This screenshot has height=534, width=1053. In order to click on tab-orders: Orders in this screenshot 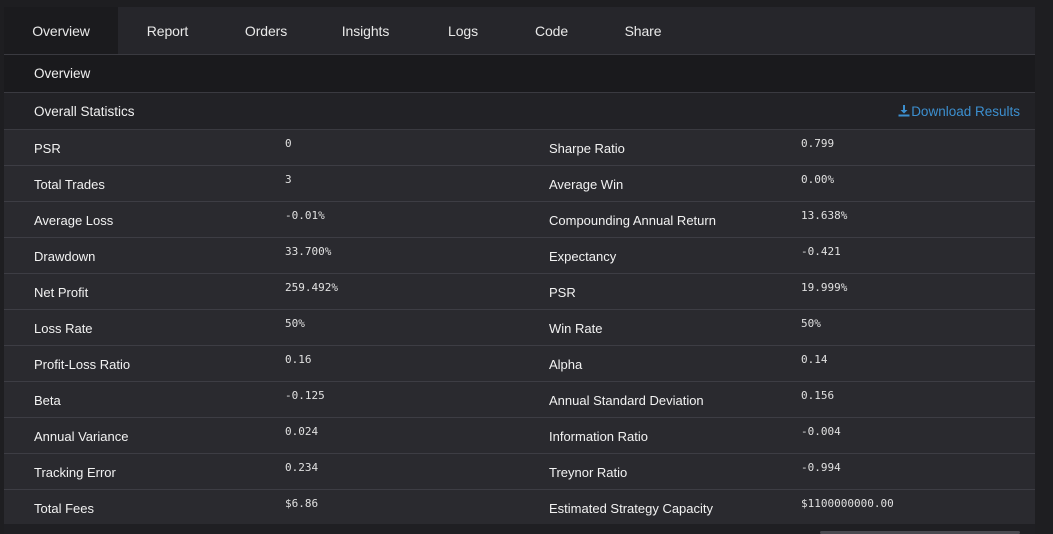, I will do `click(266, 30)`.